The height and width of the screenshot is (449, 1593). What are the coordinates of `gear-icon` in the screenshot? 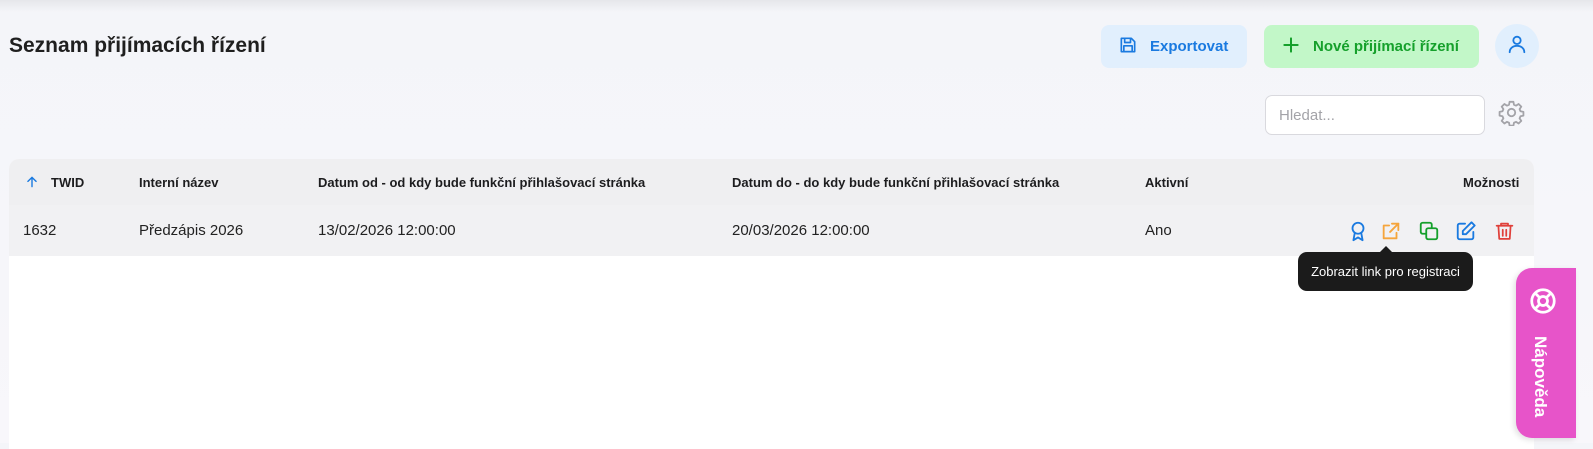 It's located at (1511, 115).